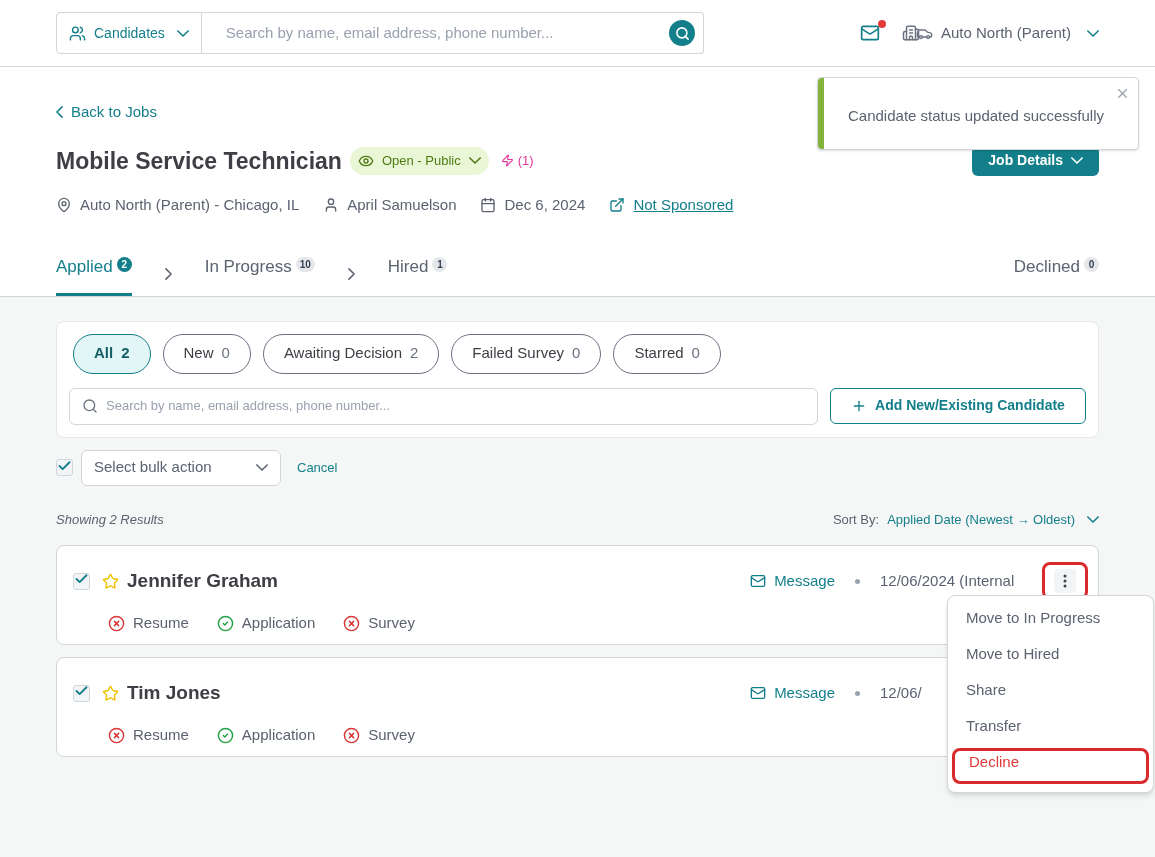 The image size is (1155, 857). What do you see at coordinates (417, 274) in the screenshot?
I see `stage-tab: Hired 1` at bounding box center [417, 274].